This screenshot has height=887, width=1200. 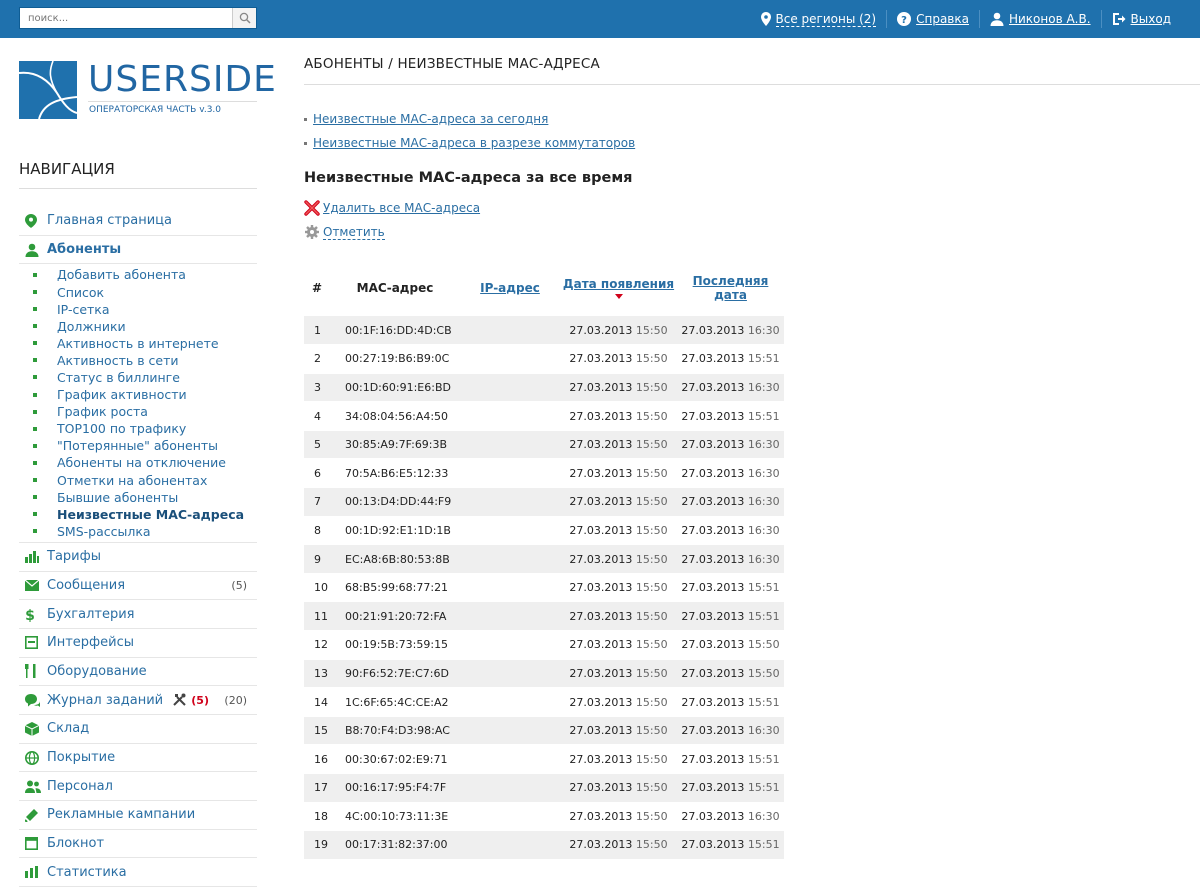 What do you see at coordinates (138, 815) in the screenshot?
I see `nav-item-ad-campaigns: Рекламные кампании` at bounding box center [138, 815].